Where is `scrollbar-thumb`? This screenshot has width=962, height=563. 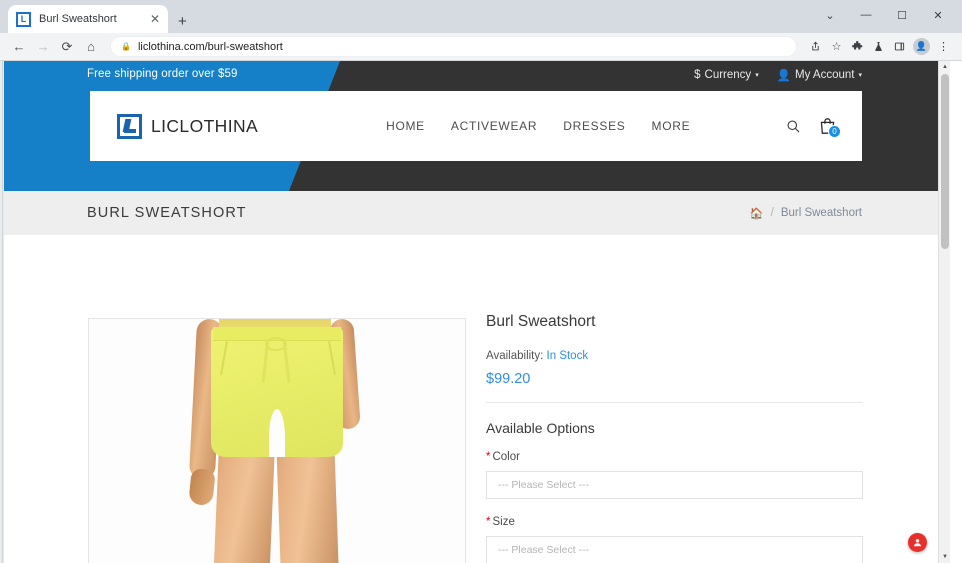 scrollbar-thumb is located at coordinates (945, 161).